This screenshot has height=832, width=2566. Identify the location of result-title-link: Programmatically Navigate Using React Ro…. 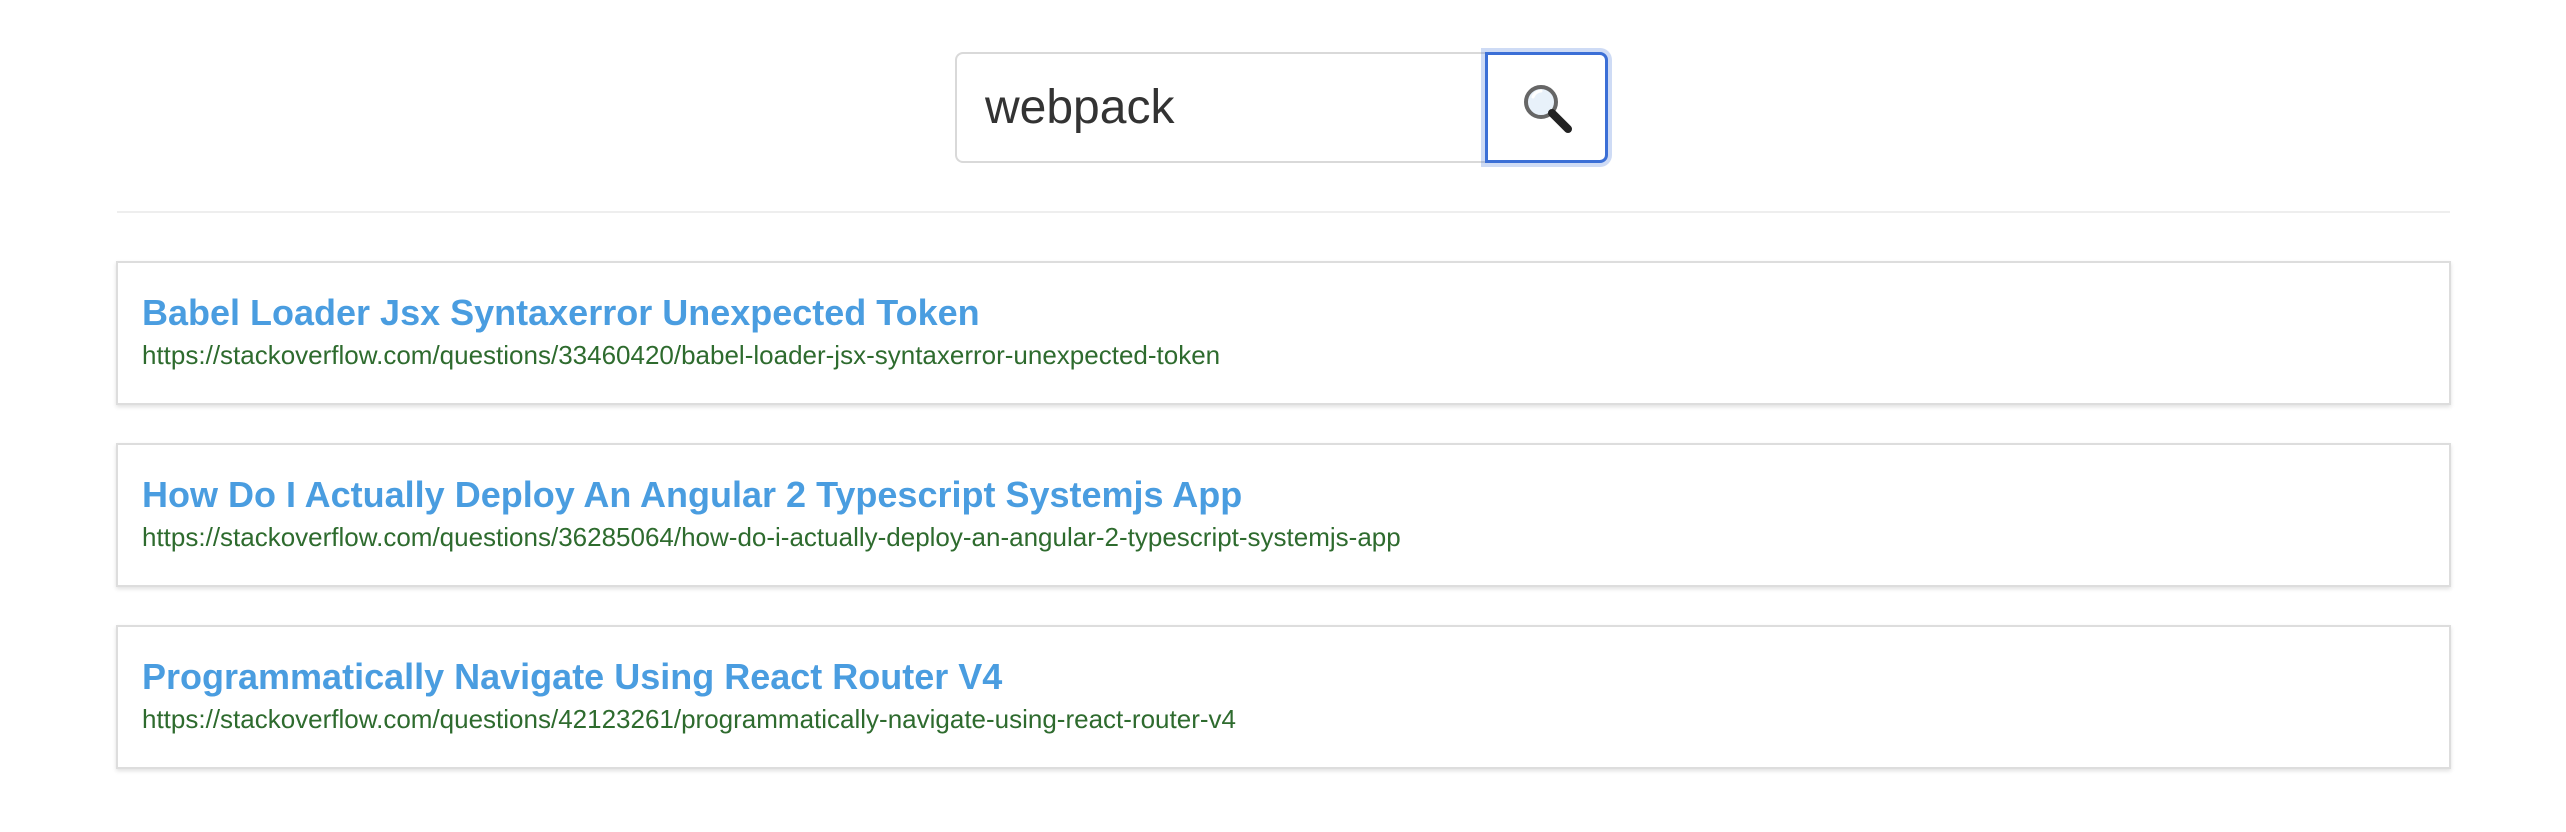
(1283, 677).